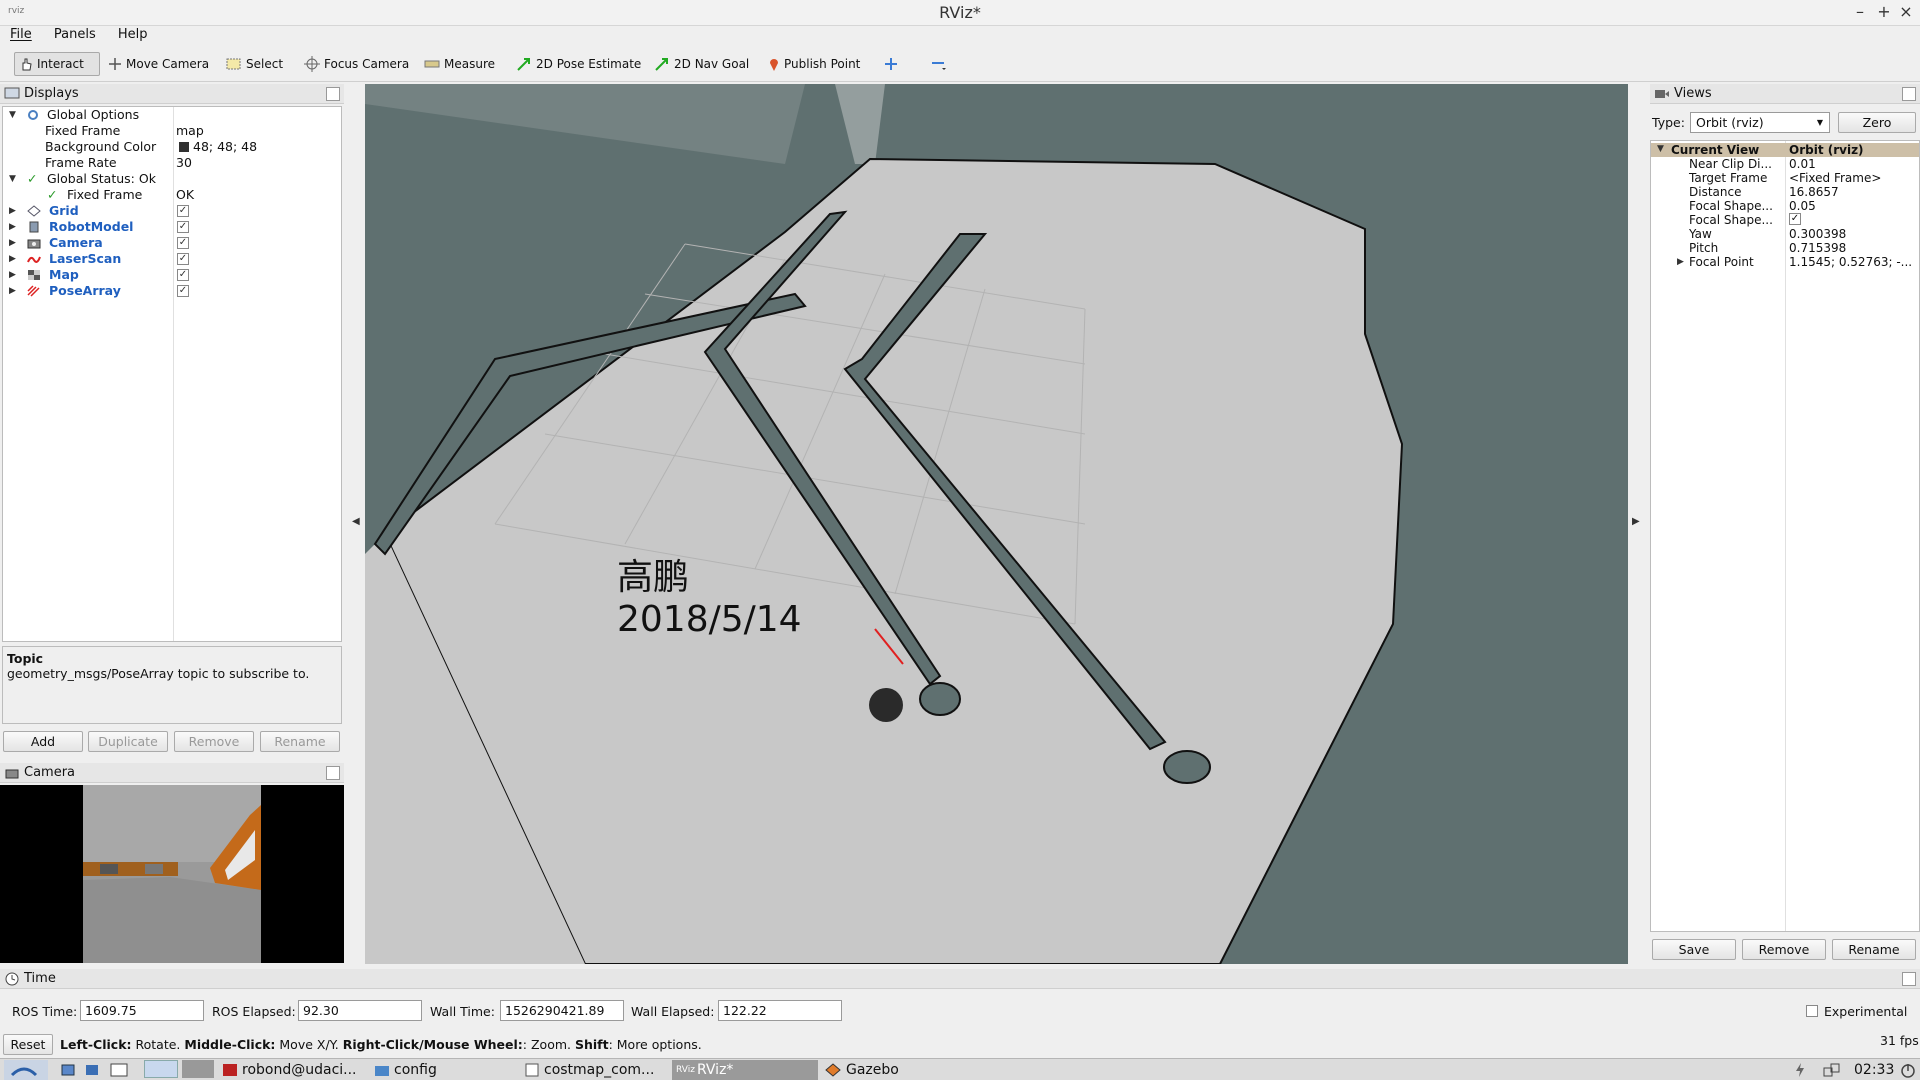 The width and height of the screenshot is (1920, 1080). Describe the element at coordinates (1860, 11) in the screenshot. I see `minimize-icon: –` at that location.